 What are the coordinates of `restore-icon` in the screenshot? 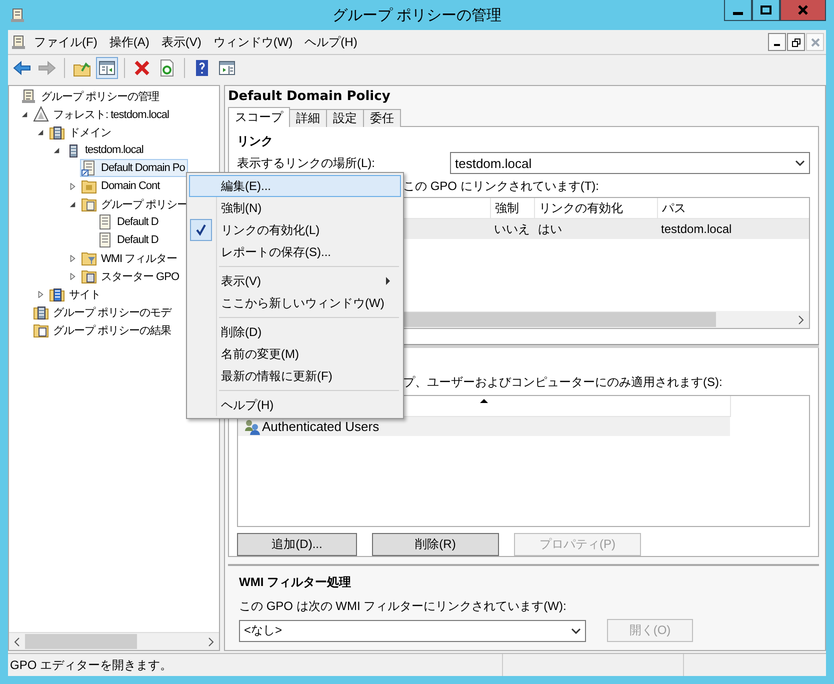 It's located at (796, 42).